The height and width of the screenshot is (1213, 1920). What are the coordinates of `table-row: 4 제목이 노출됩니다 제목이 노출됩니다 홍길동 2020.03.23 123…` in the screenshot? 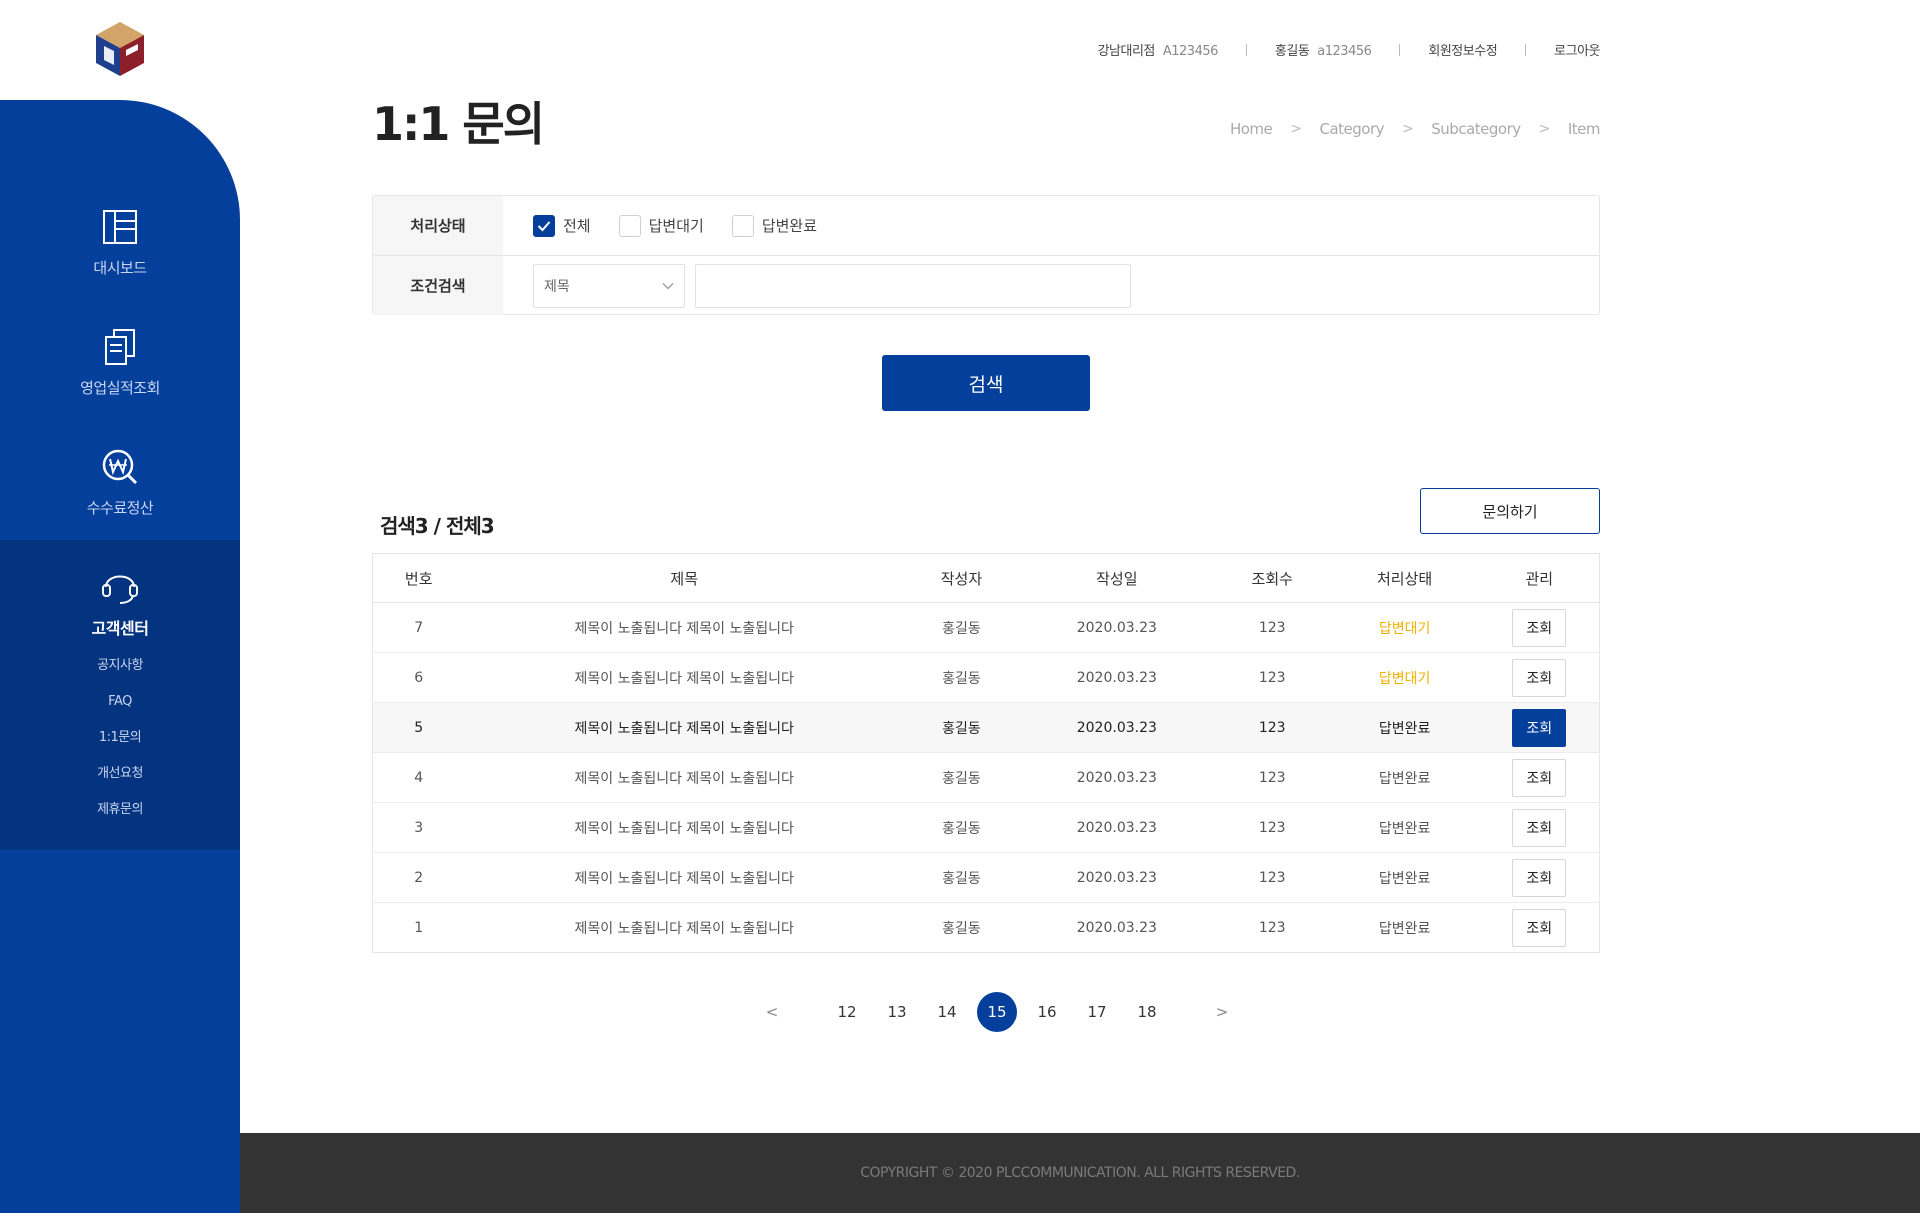 It's located at (986, 777).